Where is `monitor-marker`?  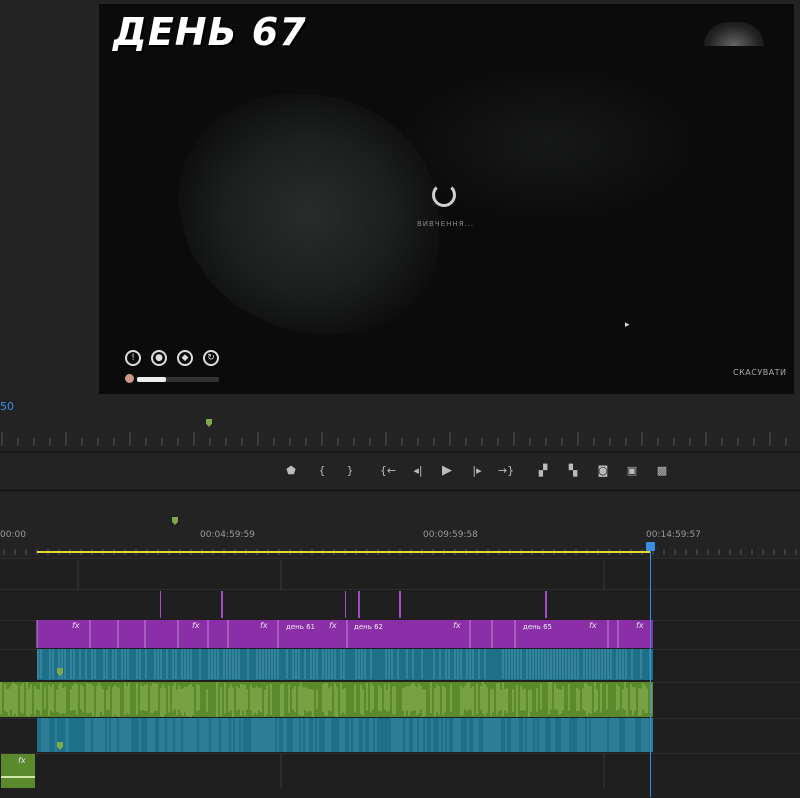
monitor-marker is located at coordinates (209, 423).